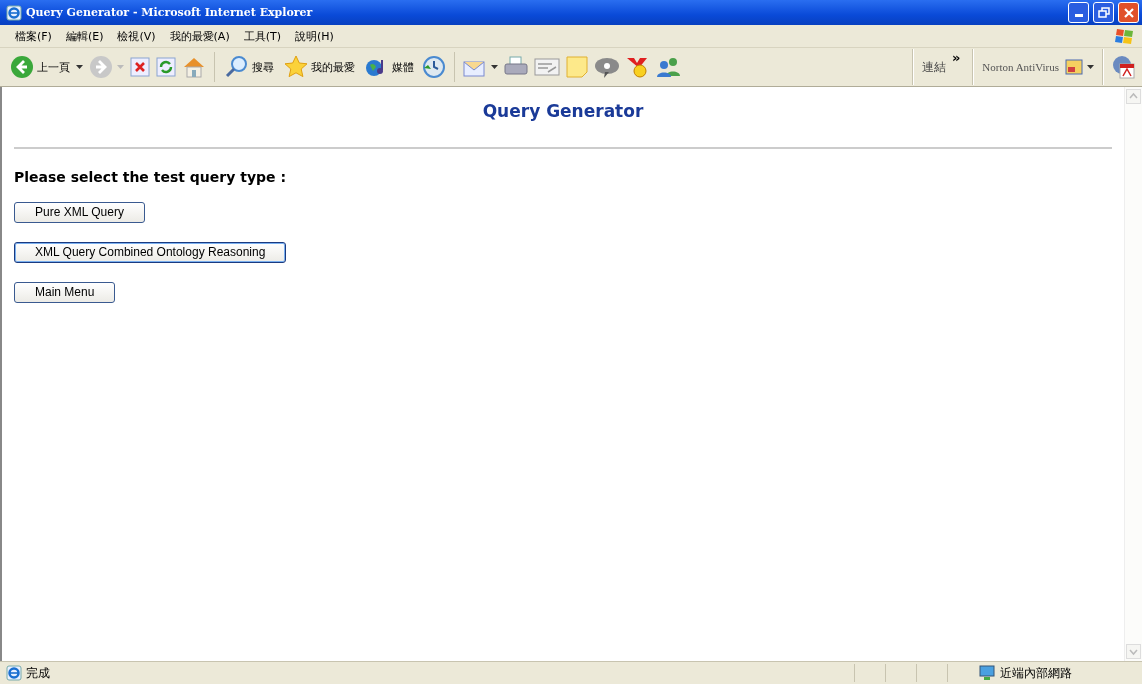 The image size is (1142, 684). I want to click on edit-icon, so click(547, 67).